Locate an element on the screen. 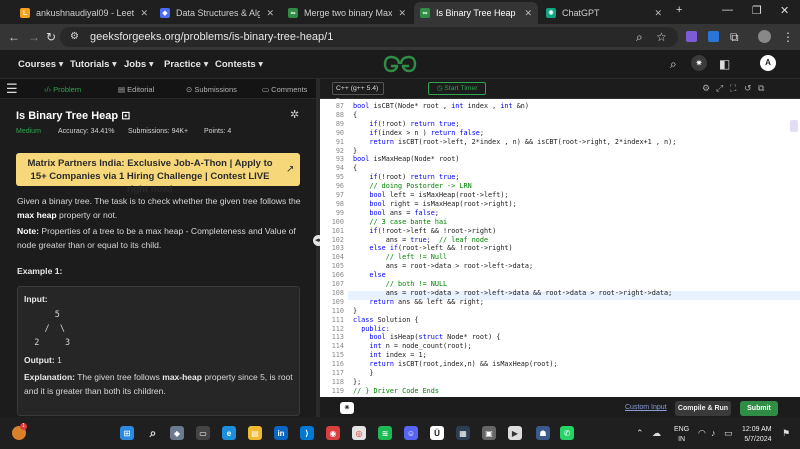  spotify-icon: ≋ is located at coordinates (385, 433).